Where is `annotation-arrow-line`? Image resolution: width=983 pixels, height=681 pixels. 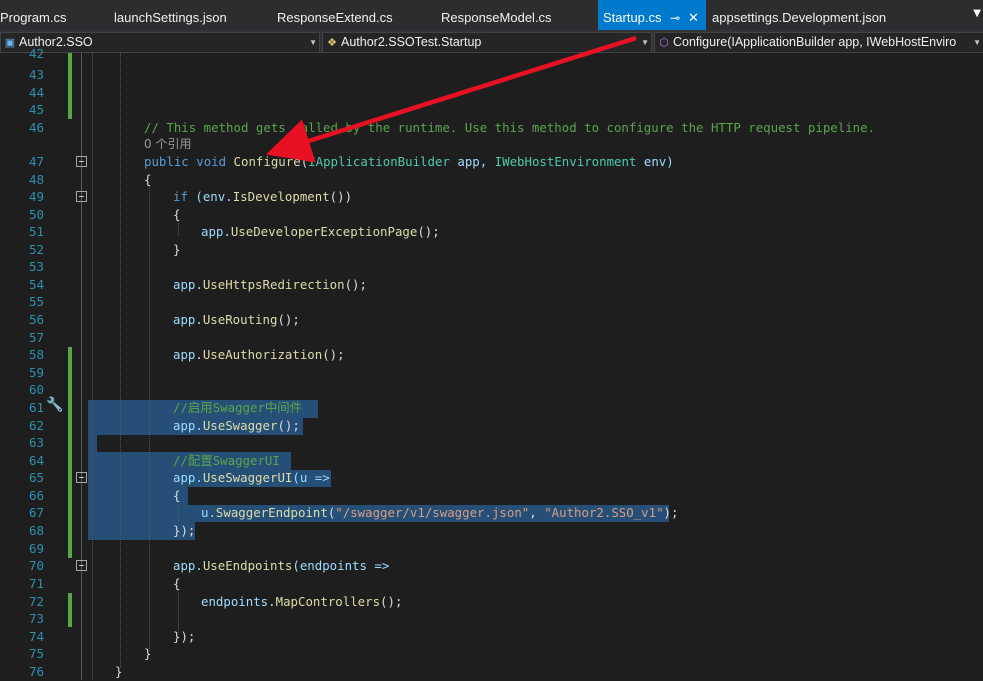 annotation-arrow-line is located at coordinates (451, 99).